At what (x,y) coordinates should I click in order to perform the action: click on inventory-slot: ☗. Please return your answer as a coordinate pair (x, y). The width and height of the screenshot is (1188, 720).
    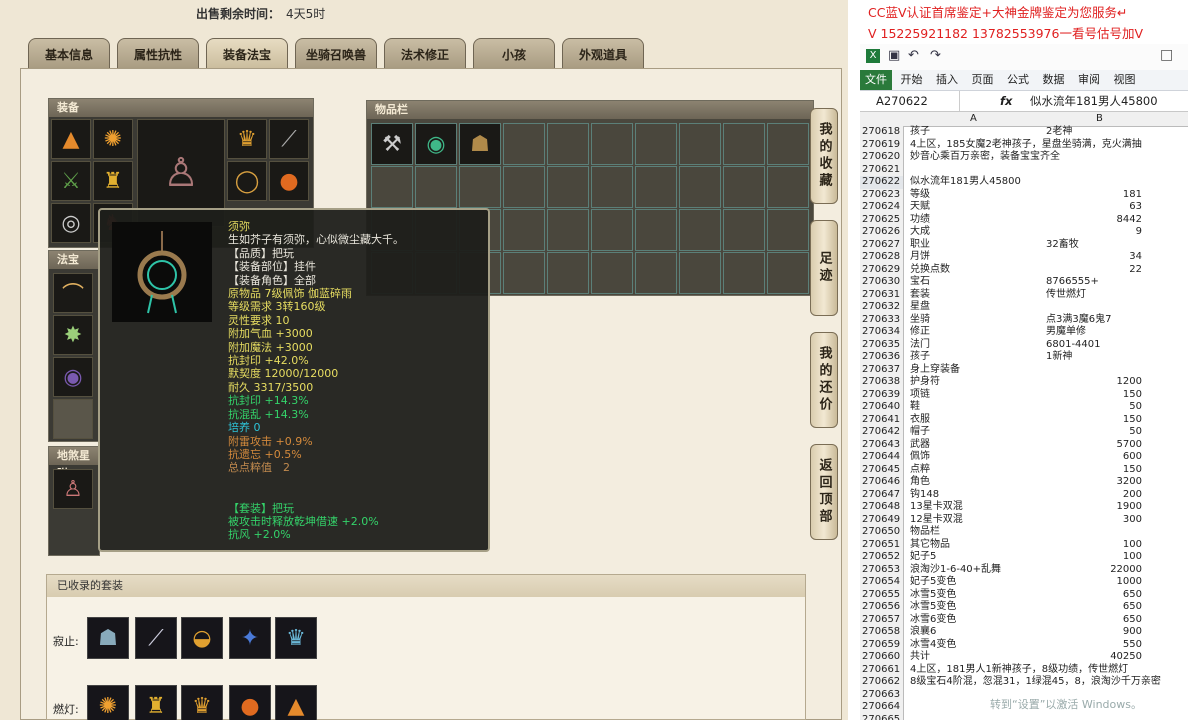
    Looking at the image, I should click on (480, 144).